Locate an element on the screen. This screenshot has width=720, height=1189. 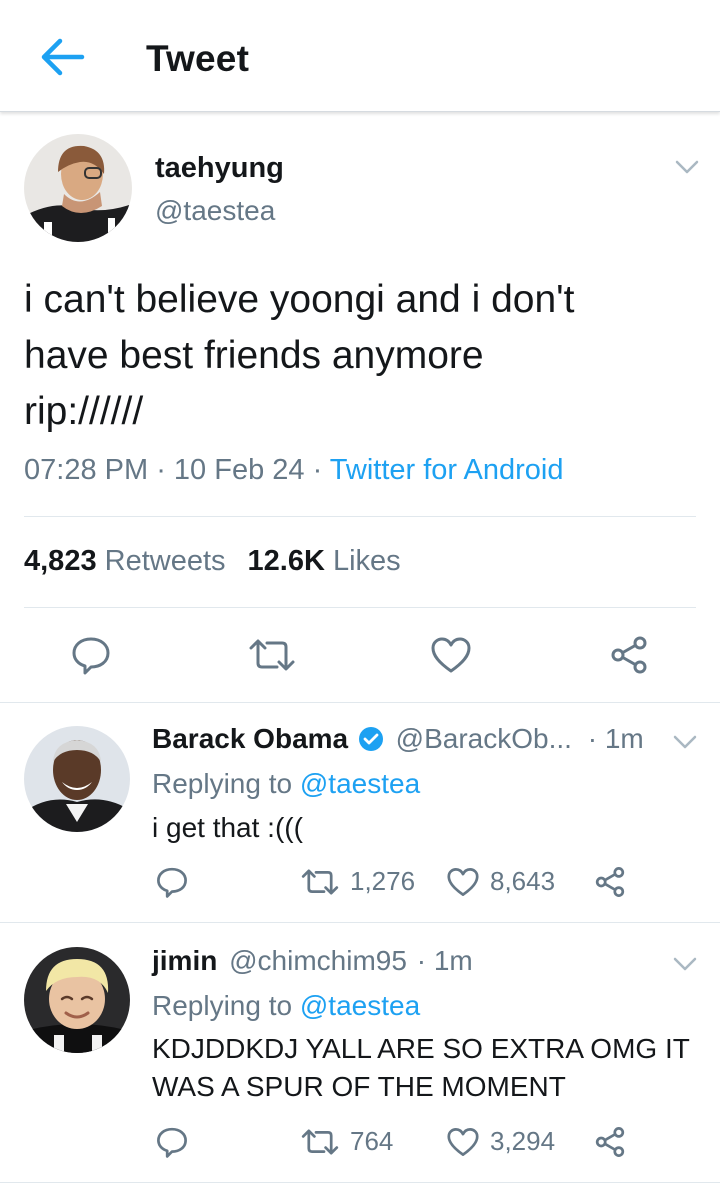
like-count: 8,643 is located at coordinates (523, 881).